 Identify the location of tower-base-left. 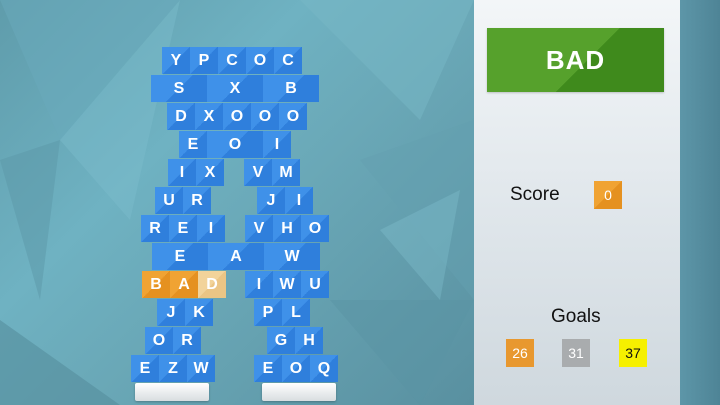
(172, 392).